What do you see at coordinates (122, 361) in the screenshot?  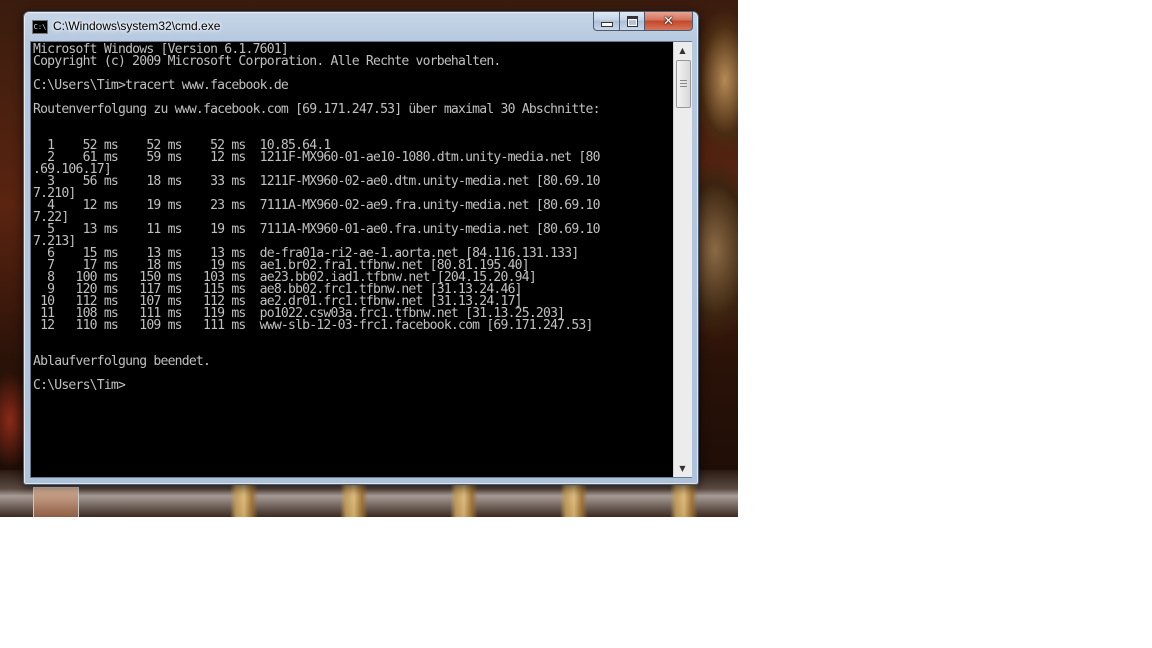 I see `console-line: Ablaufverfolgung beendet.` at bounding box center [122, 361].